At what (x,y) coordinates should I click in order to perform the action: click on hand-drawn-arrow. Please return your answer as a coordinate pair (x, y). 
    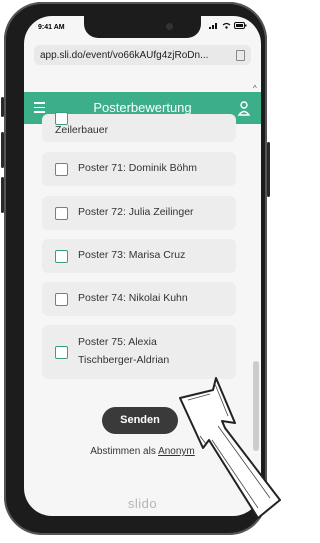
    Looking at the image, I should click on (230, 448).